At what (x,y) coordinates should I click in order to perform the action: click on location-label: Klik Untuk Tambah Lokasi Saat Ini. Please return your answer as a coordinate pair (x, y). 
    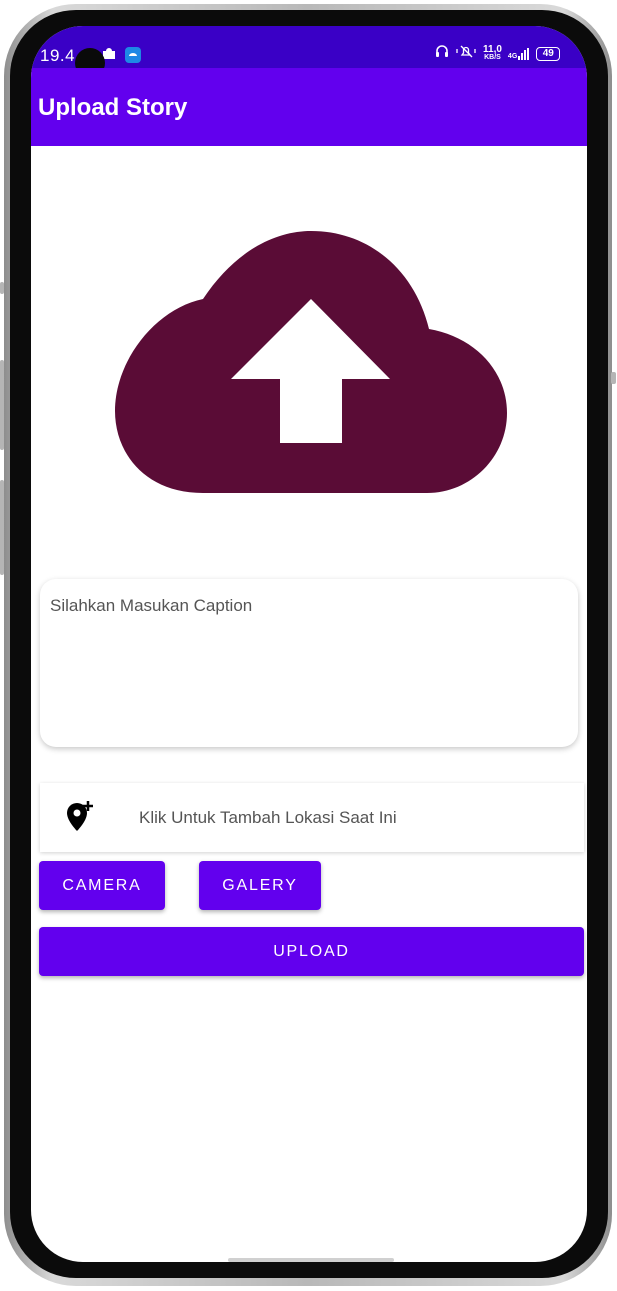
    Looking at the image, I should click on (268, 817).